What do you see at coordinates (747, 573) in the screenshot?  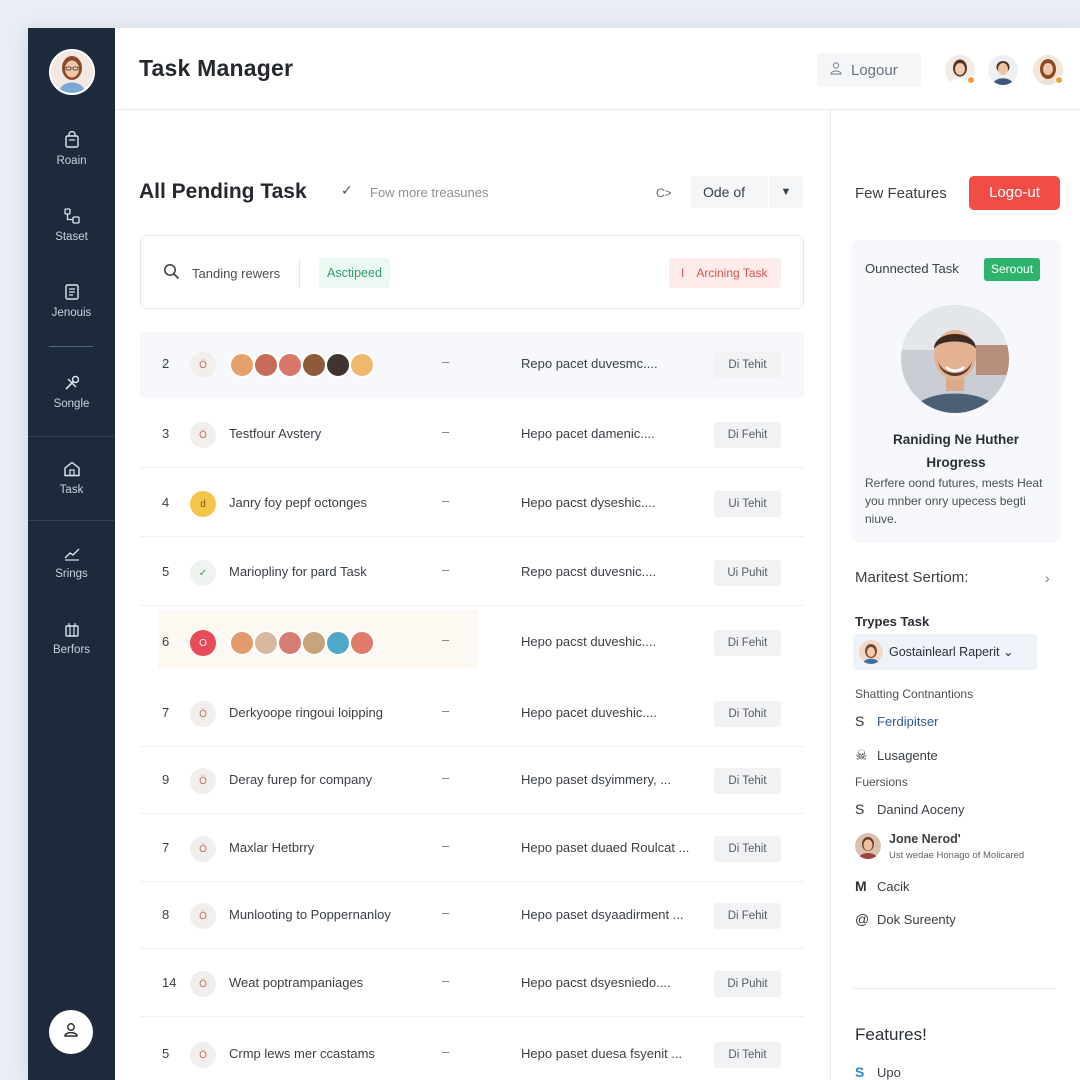 I see `row-tag: Ui Puhit` at bounding box center [747, 573].